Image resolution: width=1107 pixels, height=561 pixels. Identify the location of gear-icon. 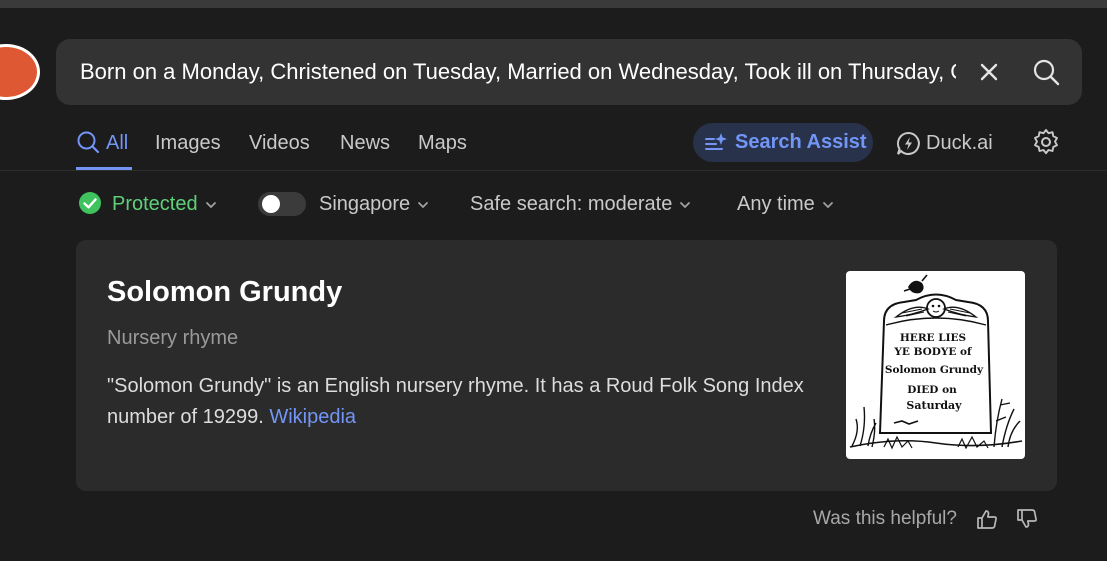
(1046, 142).